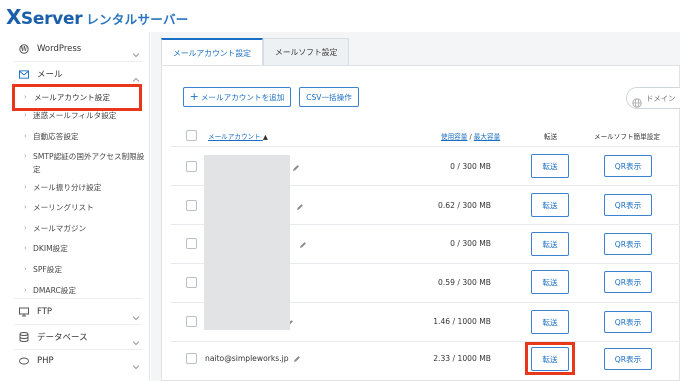 This screenshot has width=680, height=381. What do you see at coordinates (627, 137) in the screenshot?
I see `col-mailsoft-header: メールソフト簡単設定` at bounding box center [627, 137].